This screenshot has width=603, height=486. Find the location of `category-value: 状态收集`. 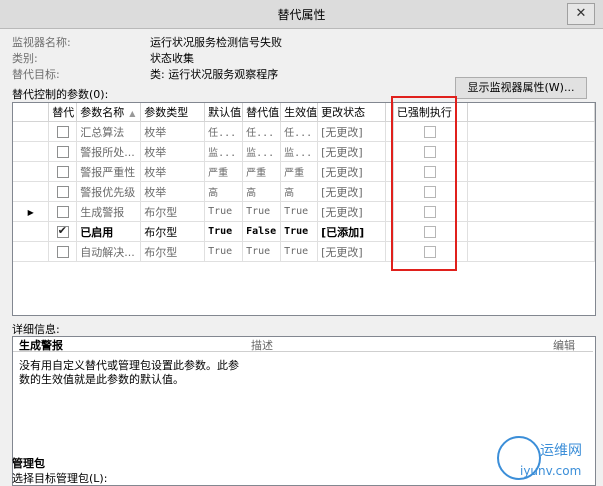

category-value: 状态收集 is located at coordinates (172, 58).